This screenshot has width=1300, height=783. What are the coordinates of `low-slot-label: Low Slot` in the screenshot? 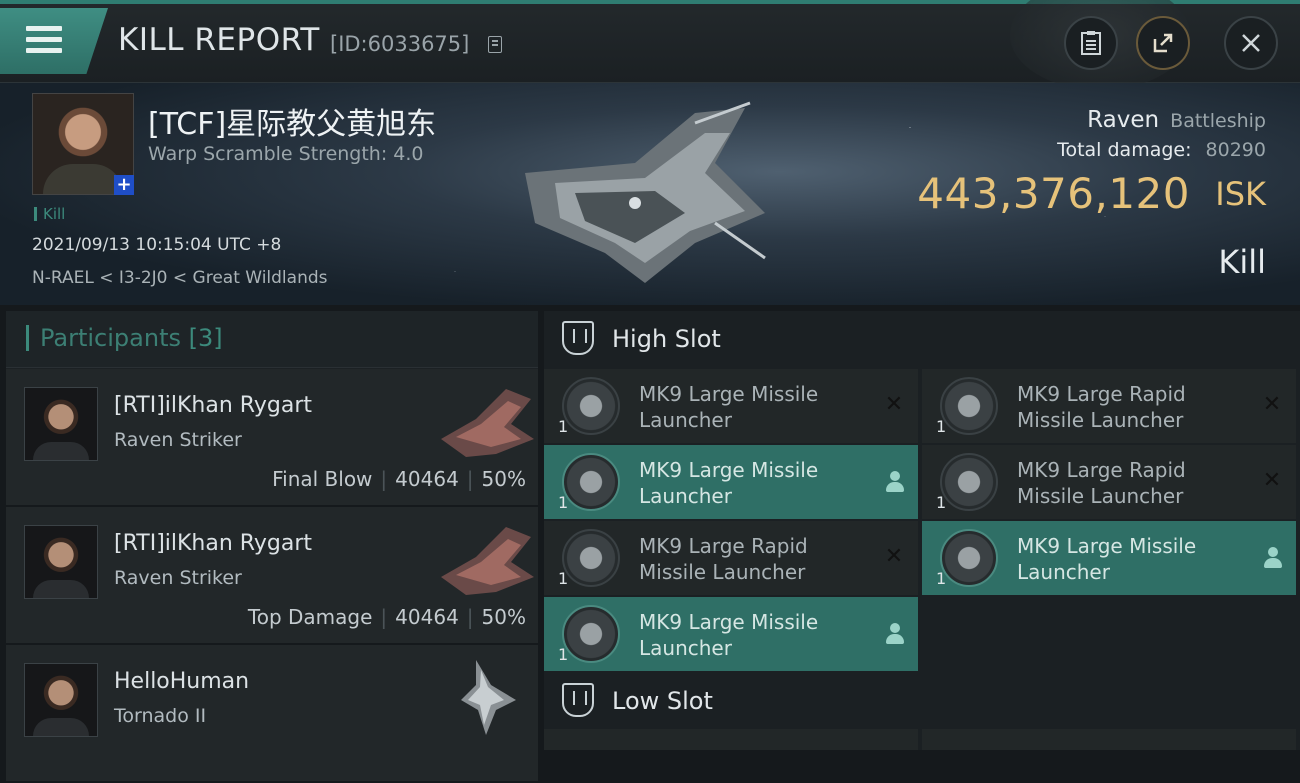 It's located at (662, 701).